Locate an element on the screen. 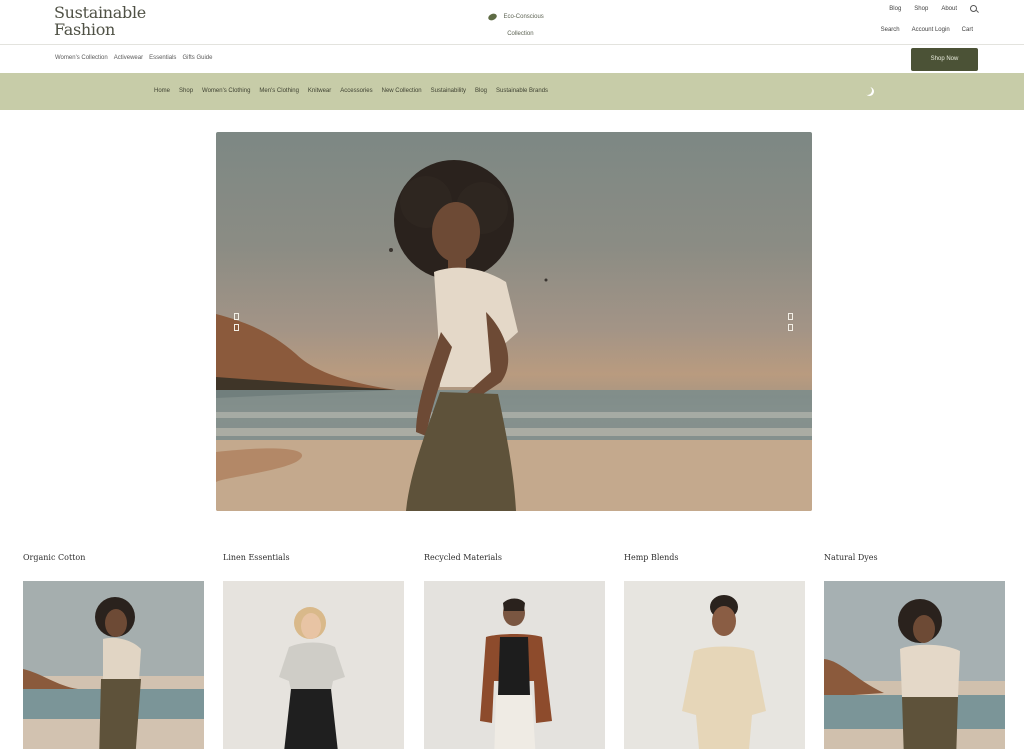 The height and width of the screenshot is (749, 1024). crumb-women: Women's Collection is located at coordinates (81, 58).